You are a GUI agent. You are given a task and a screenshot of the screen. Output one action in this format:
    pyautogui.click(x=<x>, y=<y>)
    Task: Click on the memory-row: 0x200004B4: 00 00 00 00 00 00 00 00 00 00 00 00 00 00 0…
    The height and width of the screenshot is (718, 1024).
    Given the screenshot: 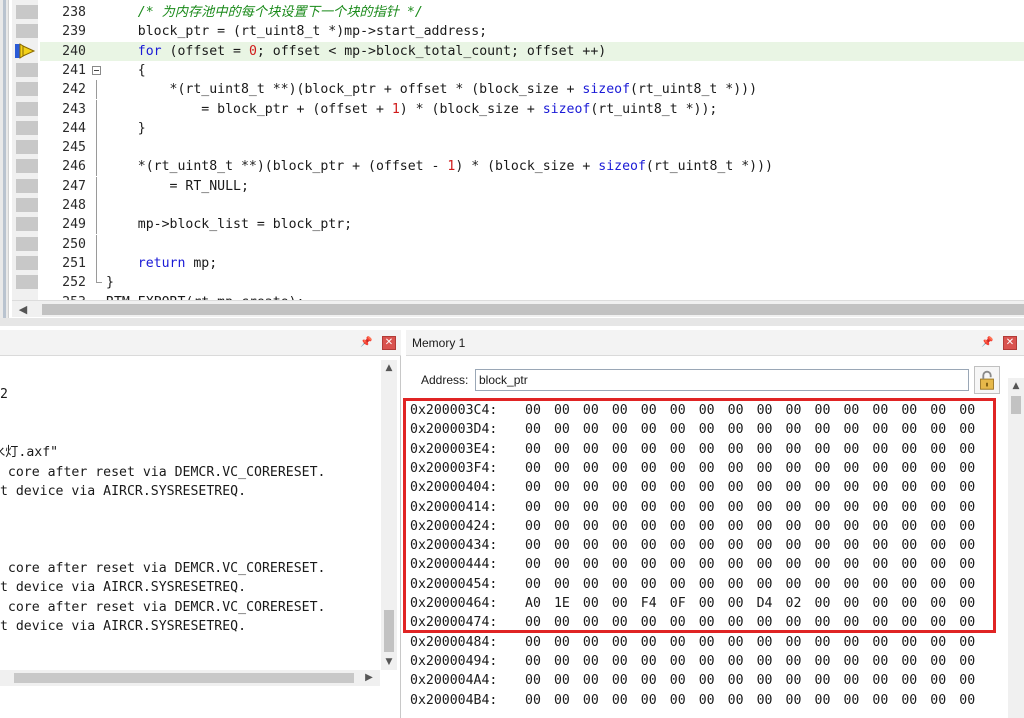 What is the action you would take?
    pyautogui.click(x=705, y=700)
    